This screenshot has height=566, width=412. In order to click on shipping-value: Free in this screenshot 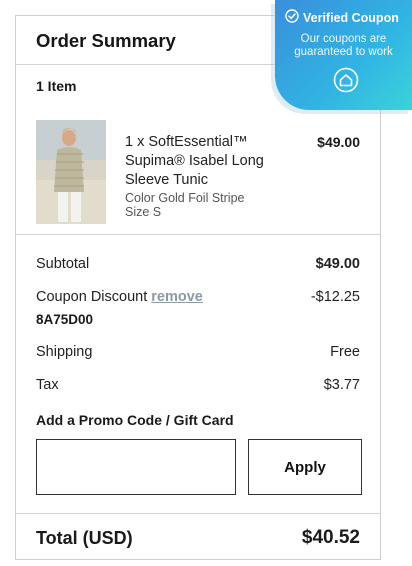, I will do `click(345, 352)`.